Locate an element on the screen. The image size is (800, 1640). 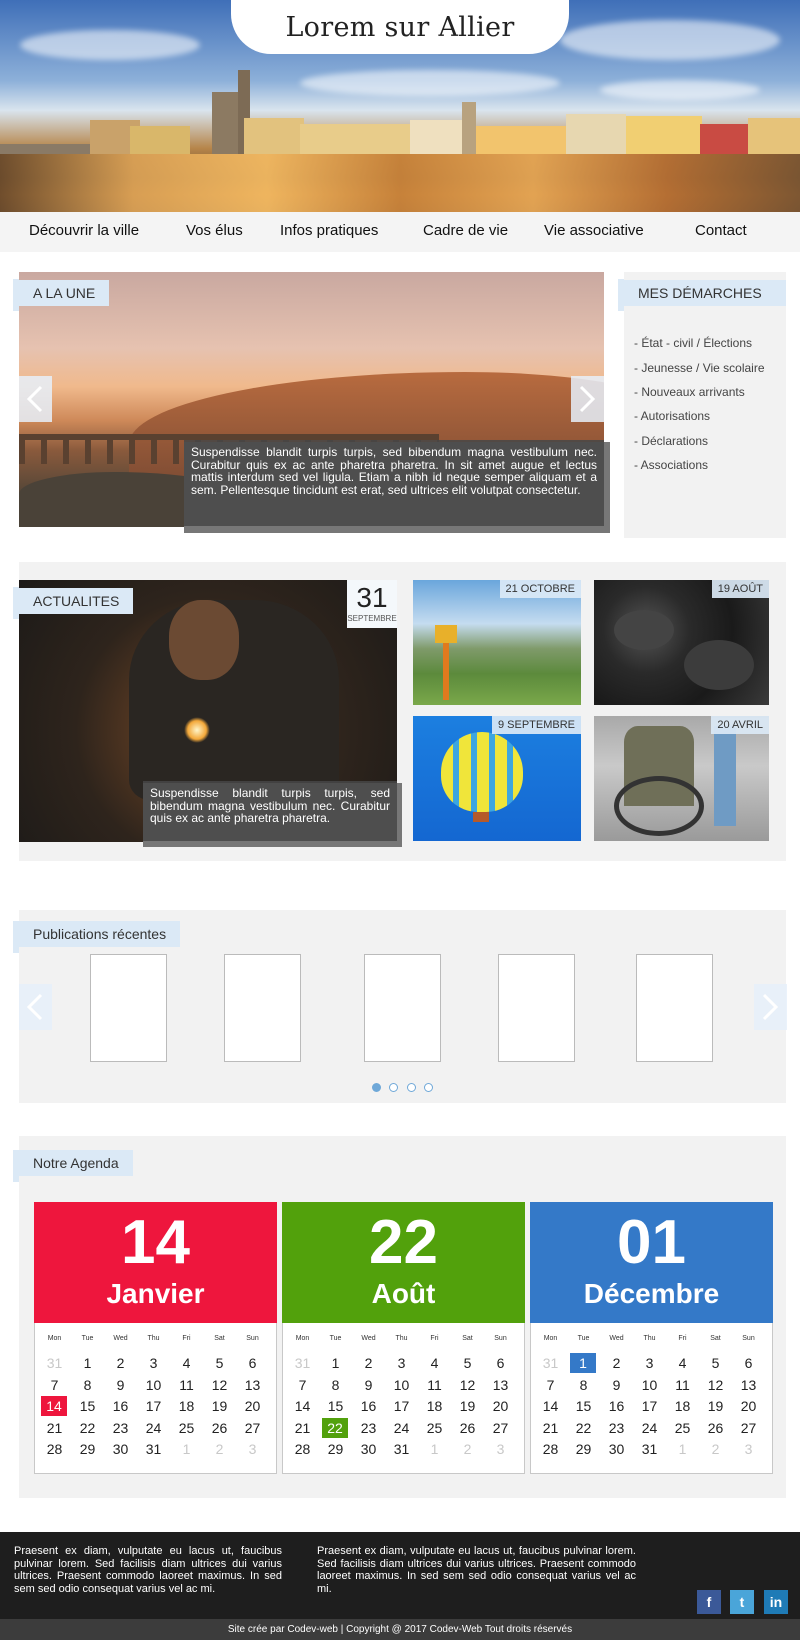
publications-prev-button is located at coordinates (35, 1007).